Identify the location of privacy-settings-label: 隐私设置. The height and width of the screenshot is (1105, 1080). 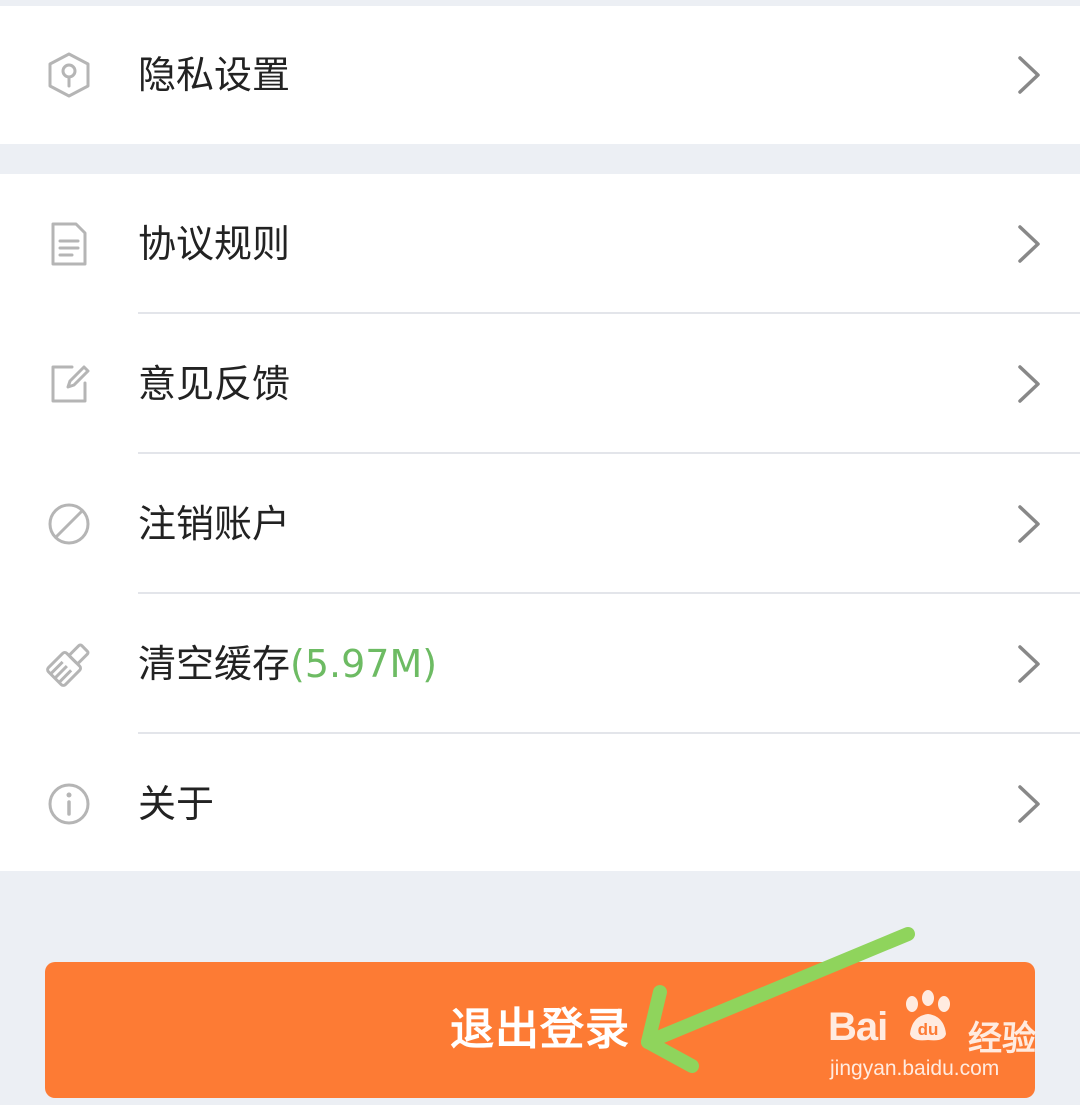
(214, 75).